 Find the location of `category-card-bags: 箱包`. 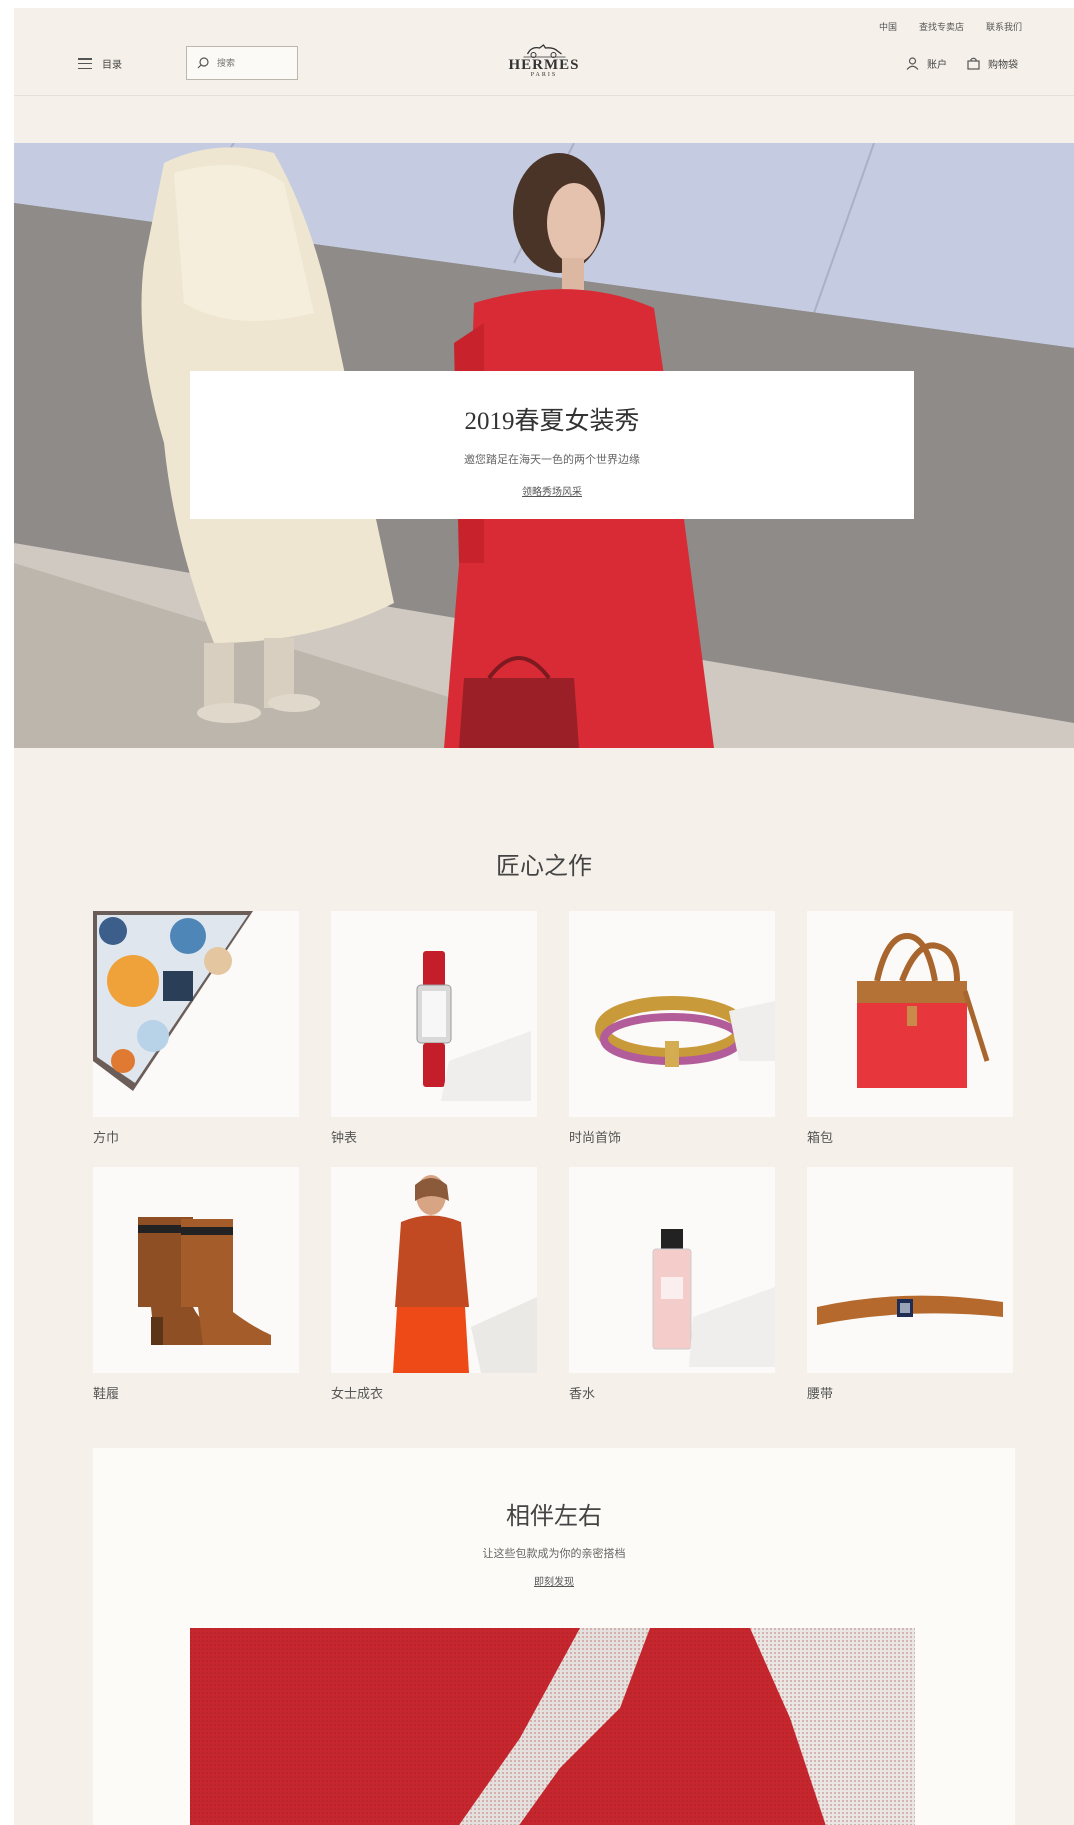

category-card-bags: 箱包 is located at coordinates (910, 1028).